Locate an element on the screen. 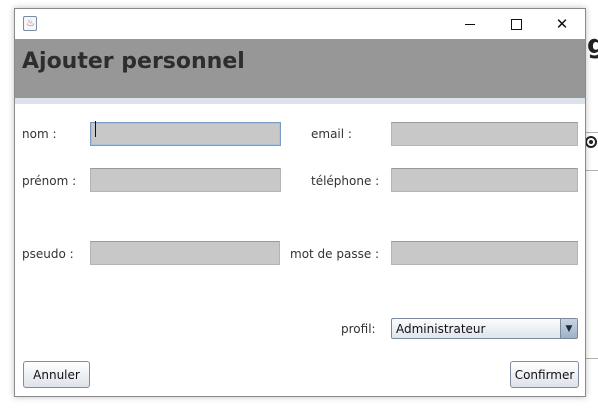  telephone-label: téléphone : is located at coordinates (345, 181).